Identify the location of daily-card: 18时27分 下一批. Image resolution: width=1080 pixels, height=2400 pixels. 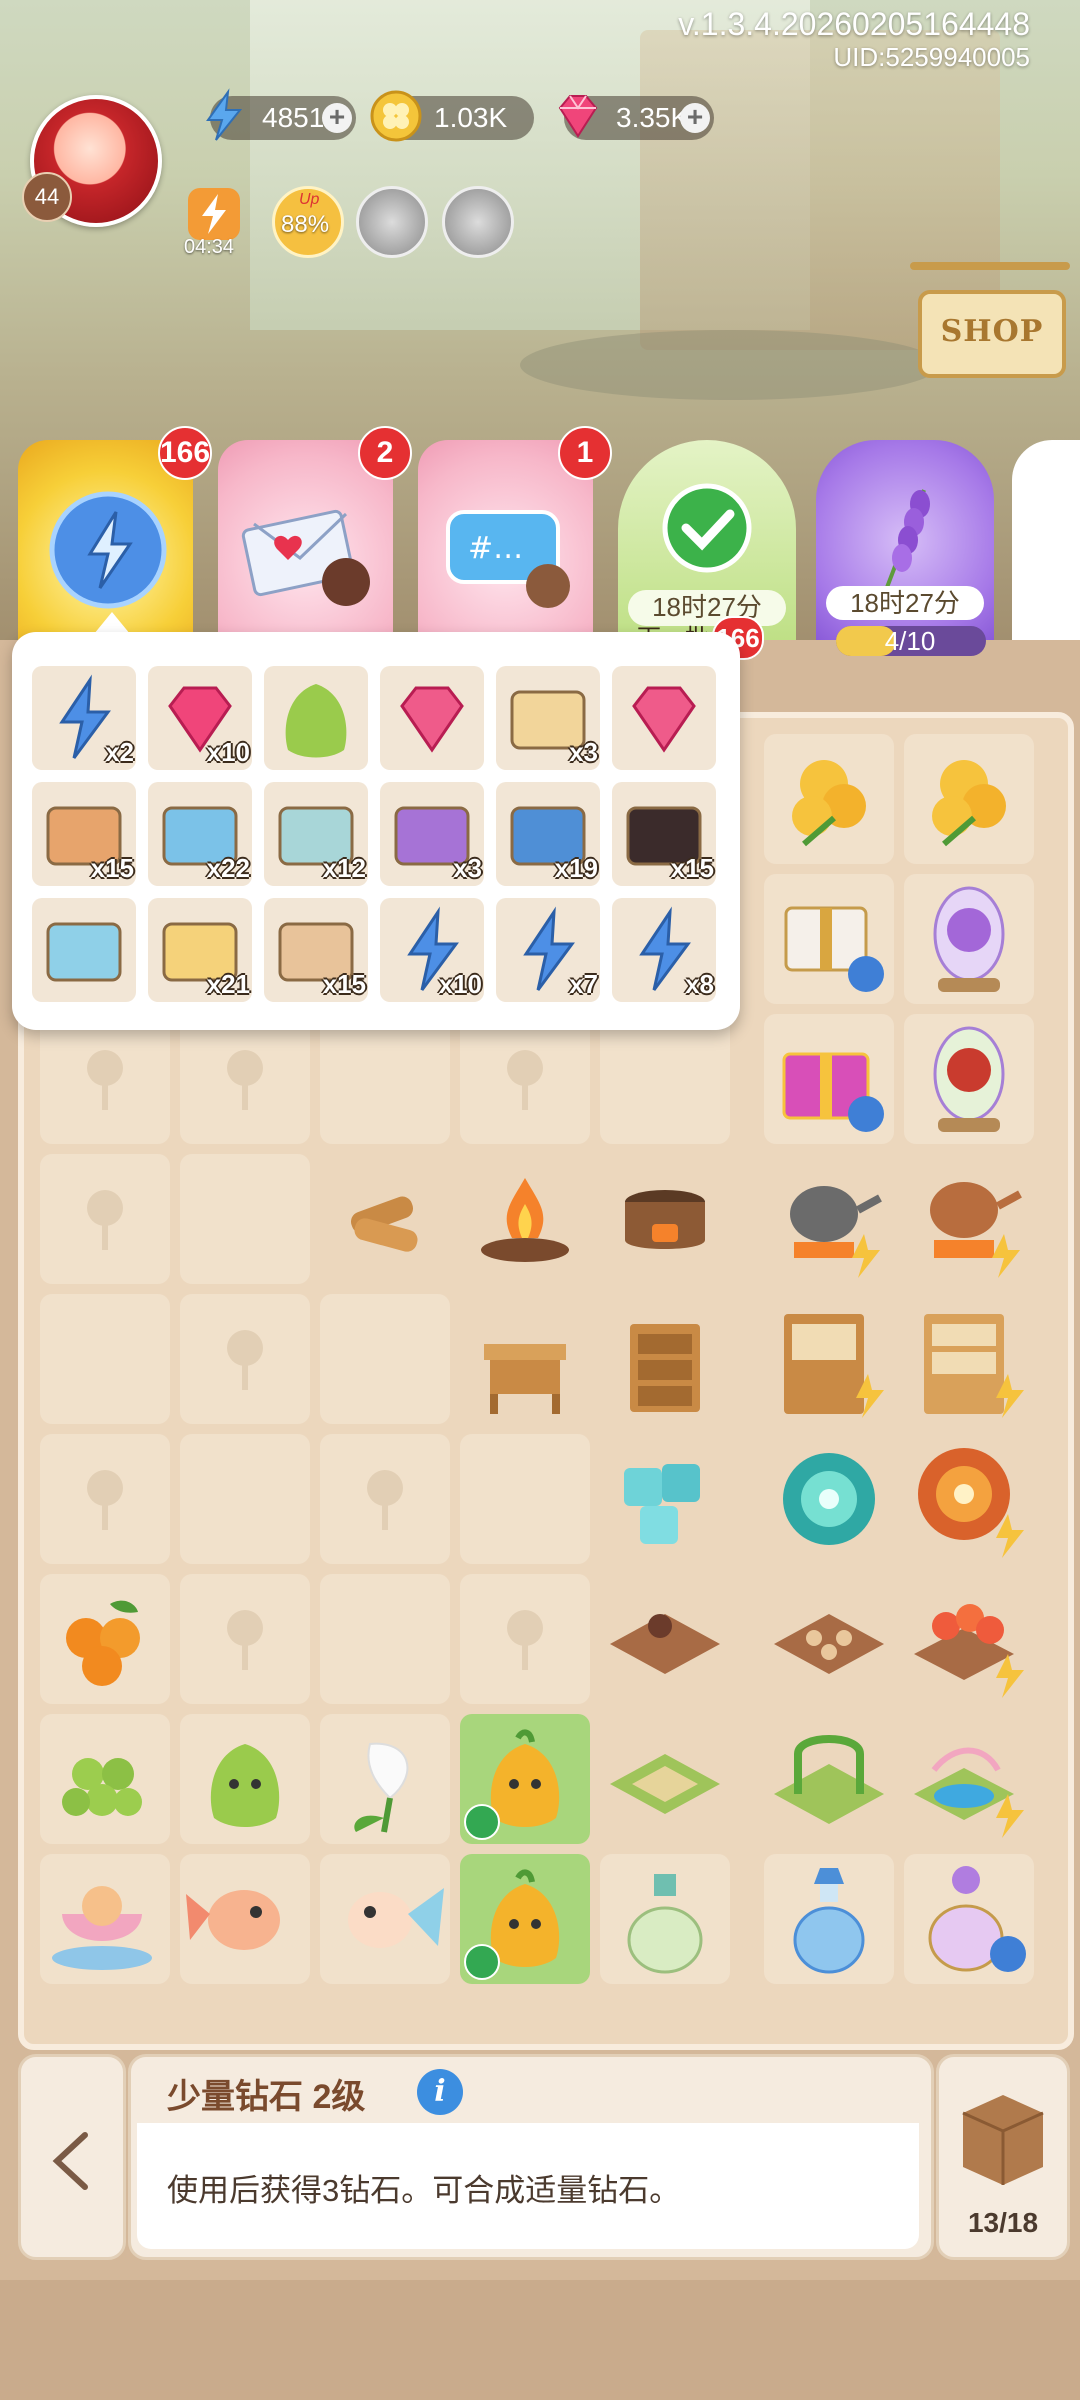
(707, 546).